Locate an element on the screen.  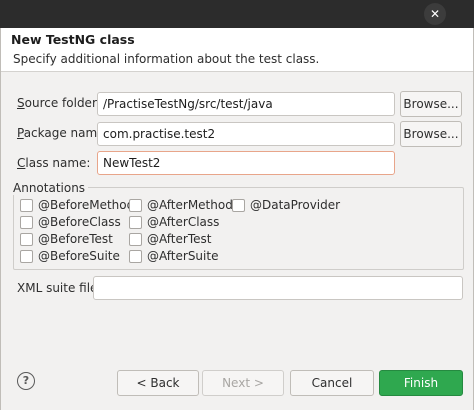
close-icon: ✕ is located at coordinates (435, 14).